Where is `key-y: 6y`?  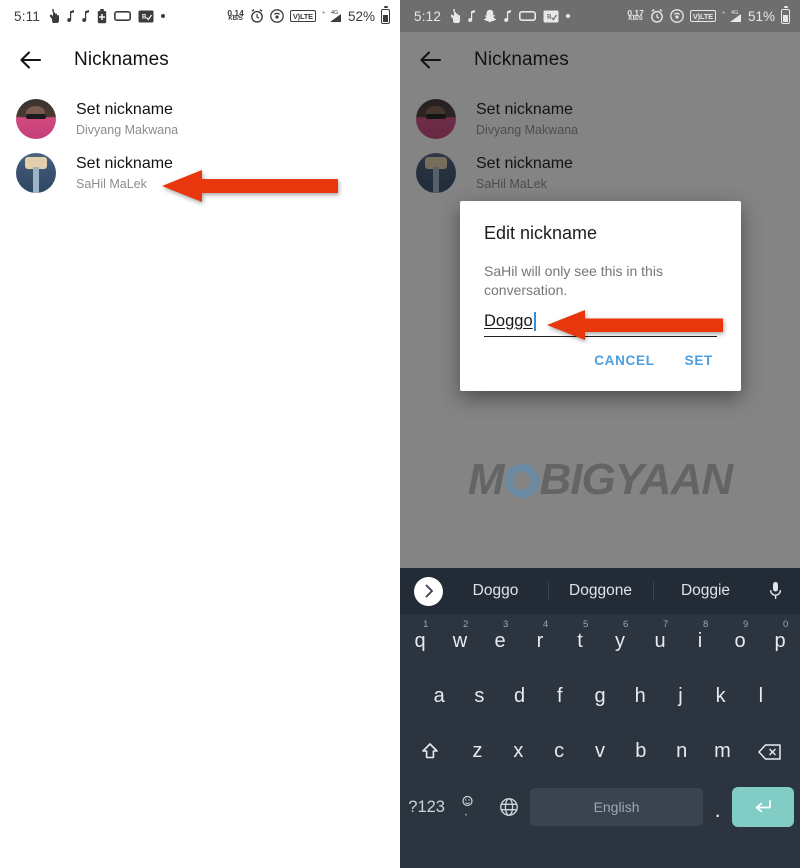
key-y: 6y is located at coordinates (620, 641).